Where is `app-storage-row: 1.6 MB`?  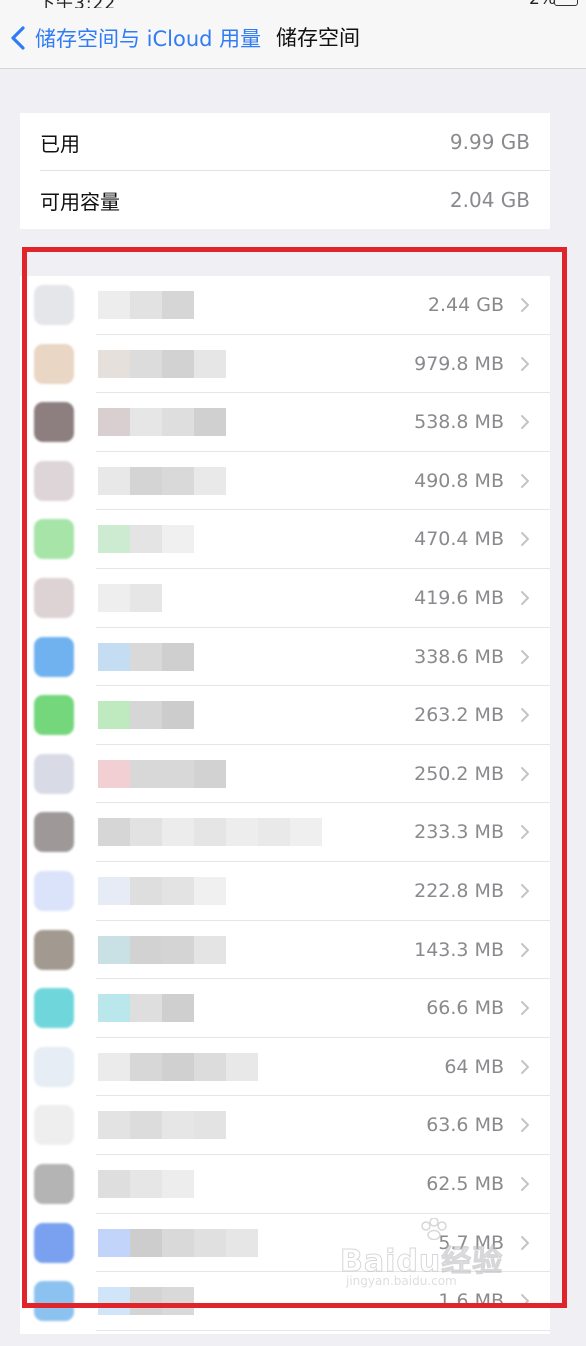
app-storage-row: 1.6 MB is located at coordinates (285, 1301).